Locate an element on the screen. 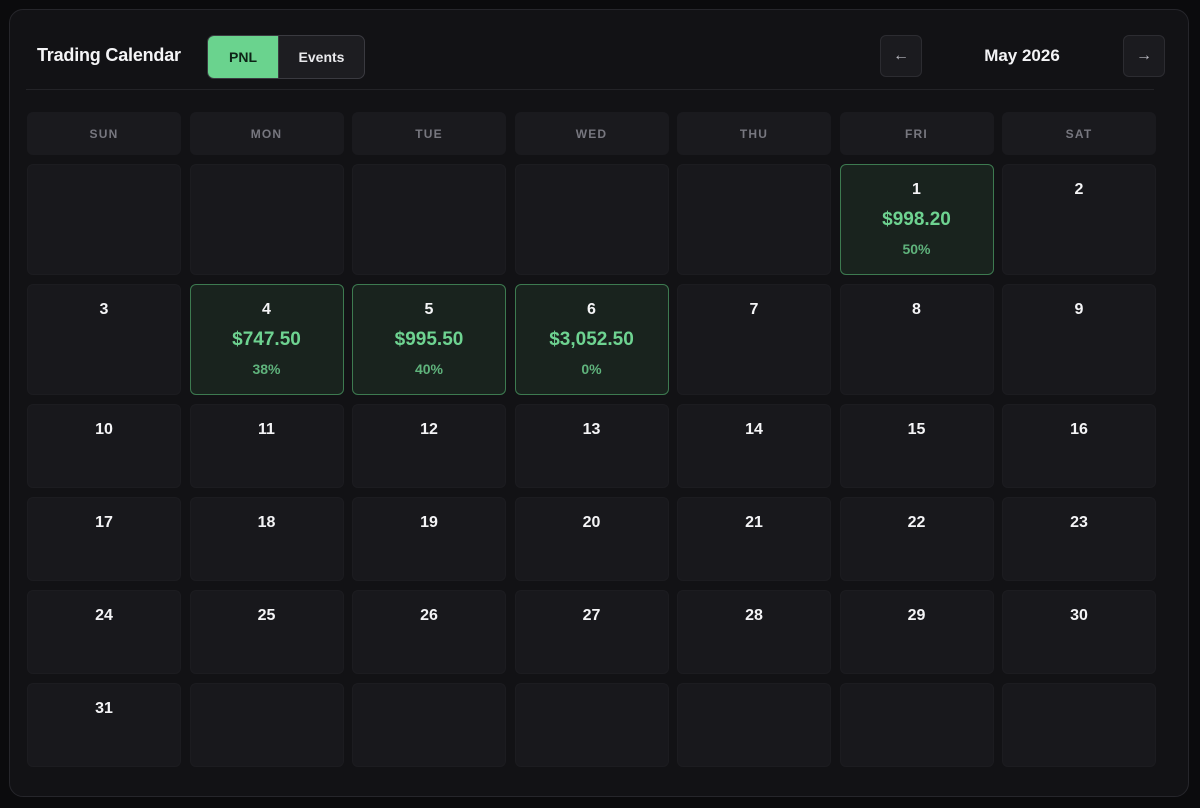 This screenshot has width=1200, height=808. day-number: 9 is located at coordinates (1079, 309).